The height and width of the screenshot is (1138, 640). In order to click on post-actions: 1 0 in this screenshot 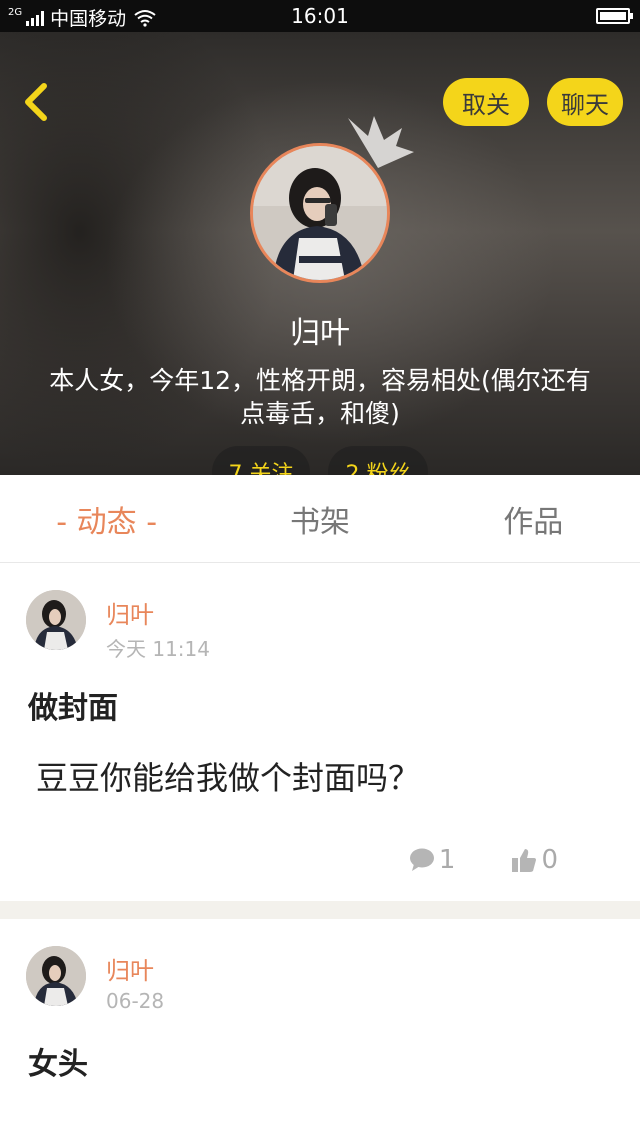, I will do `click(483, 860)`.